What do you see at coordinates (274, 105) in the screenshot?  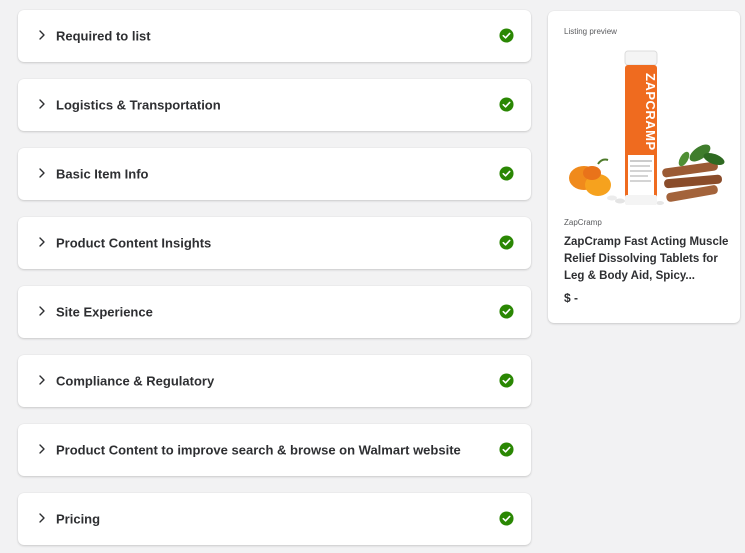 I see `section-logistics-transportation: Logistics & Transportation` at bounding box center [274, 105].